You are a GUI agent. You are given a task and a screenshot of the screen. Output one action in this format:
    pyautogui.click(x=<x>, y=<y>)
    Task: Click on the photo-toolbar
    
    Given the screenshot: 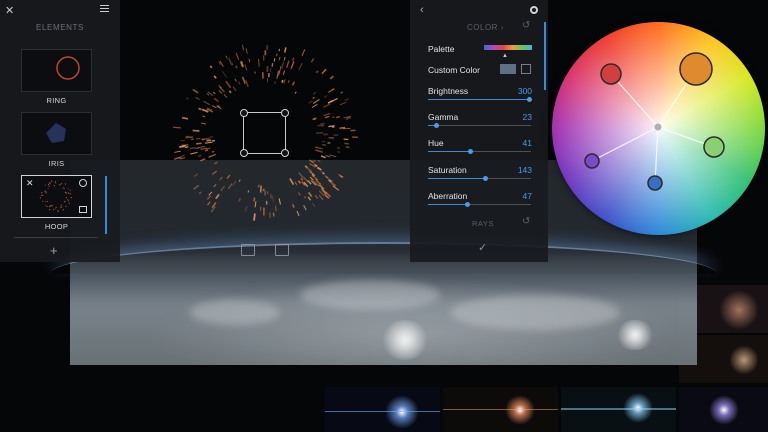 What is the action you would take?
    pyautogui.click(x=265, y=250)
    